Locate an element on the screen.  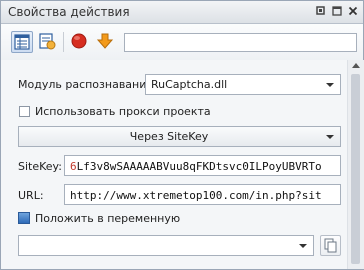
move-down-button is located at coordinates (106, 42).